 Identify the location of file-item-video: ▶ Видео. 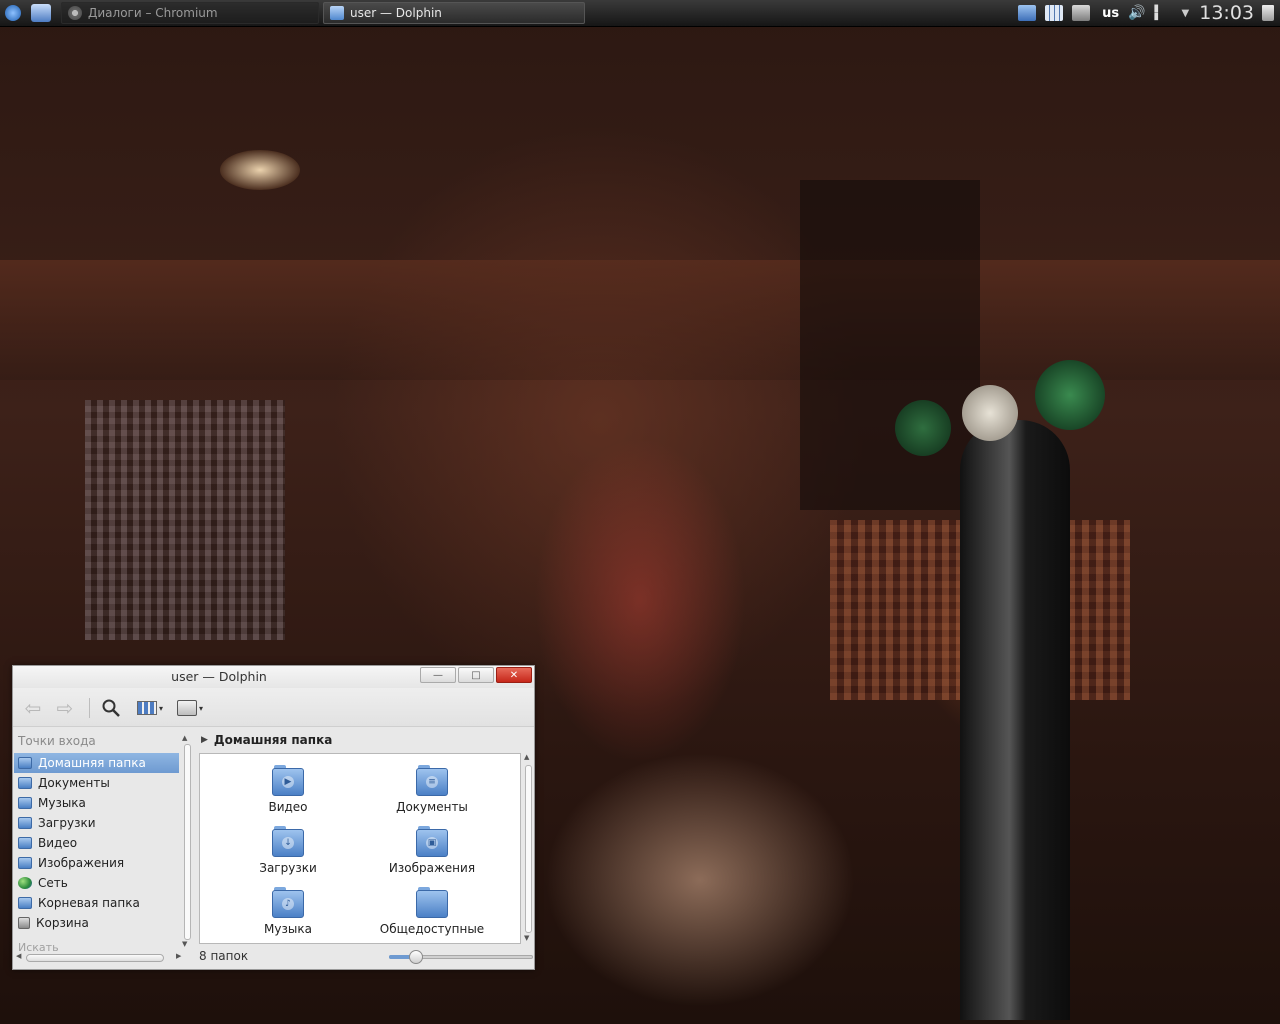
(288, 789).